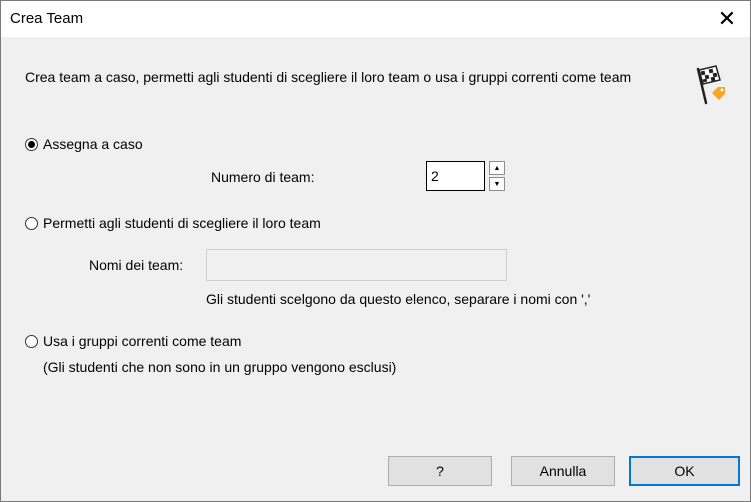 This screenshot has width=751, height=502. What do you see at coordinates (440, 471) in the screenshot?
I see `help-button: ?` at bounding box center [440, 471].